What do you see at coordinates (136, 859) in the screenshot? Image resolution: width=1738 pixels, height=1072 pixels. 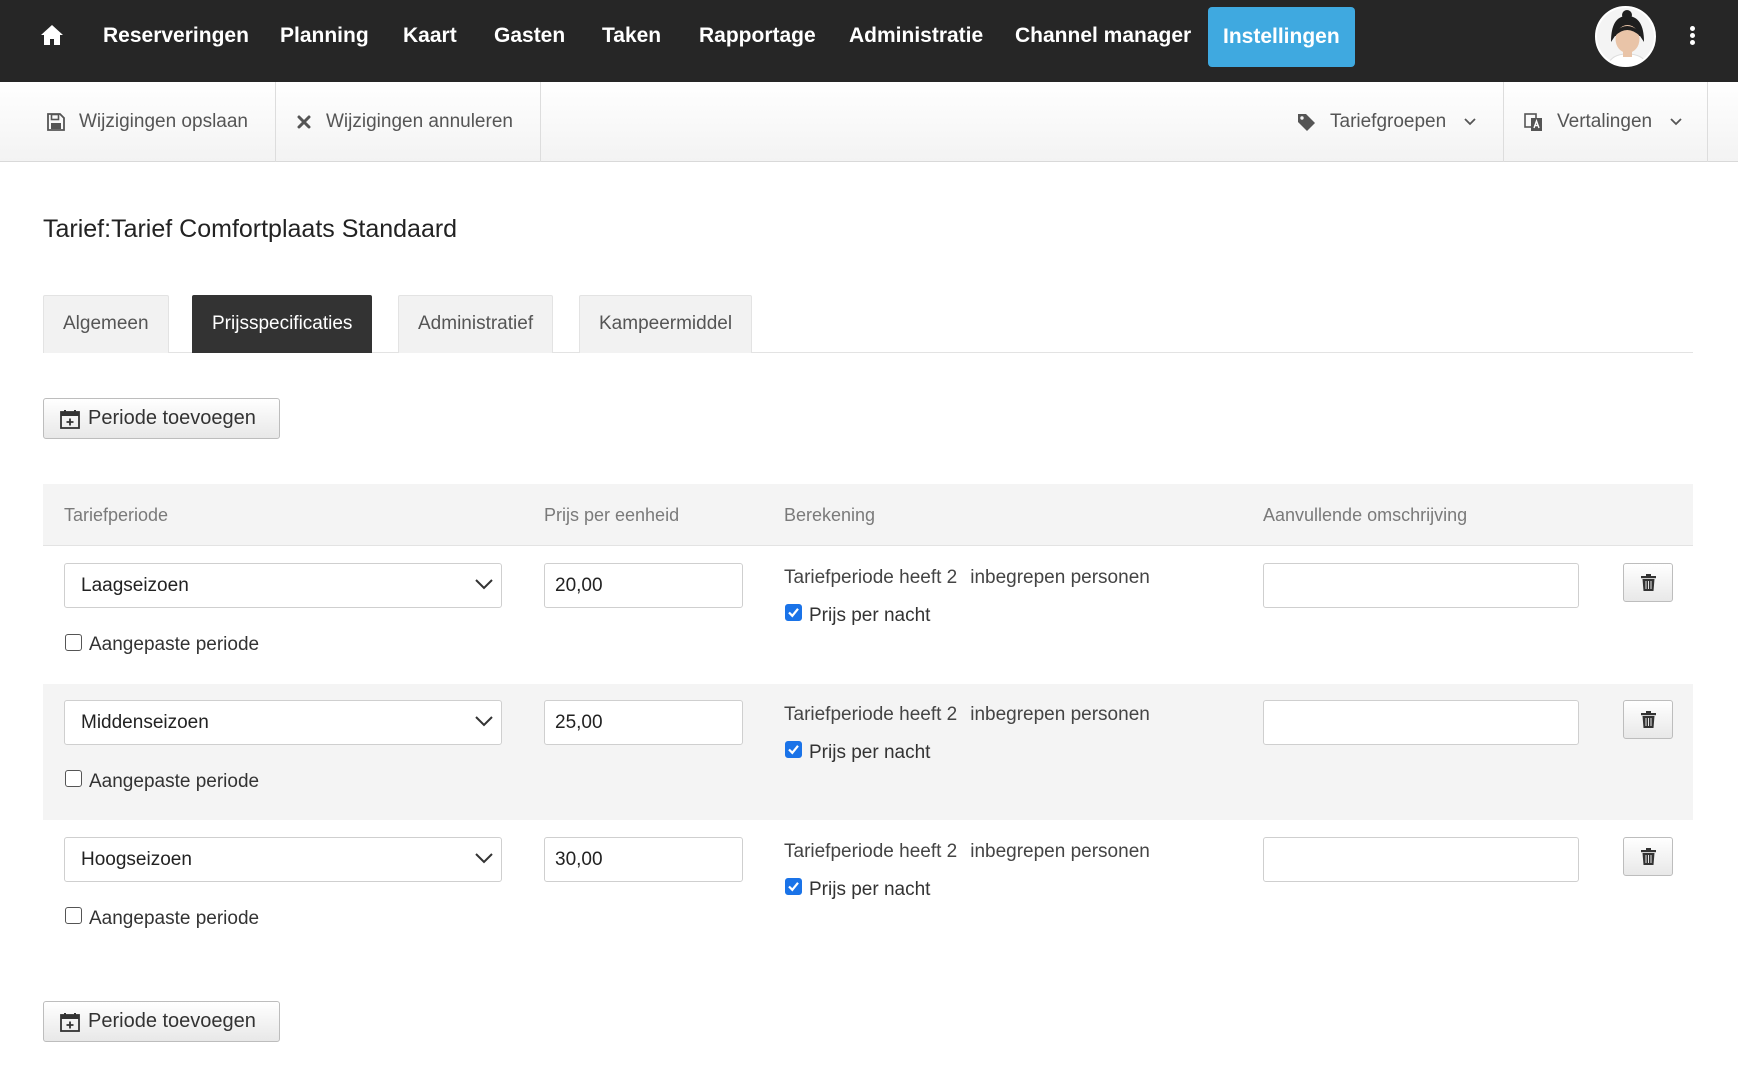 I see `period-select-value: Hoogseizoen` at bounding box center [136, 859].